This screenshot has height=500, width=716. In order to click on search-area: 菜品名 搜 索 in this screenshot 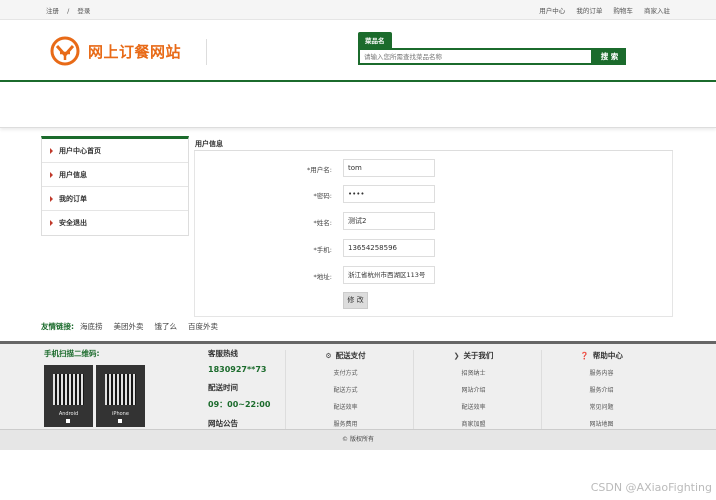, I will do `click(492, 48)`.